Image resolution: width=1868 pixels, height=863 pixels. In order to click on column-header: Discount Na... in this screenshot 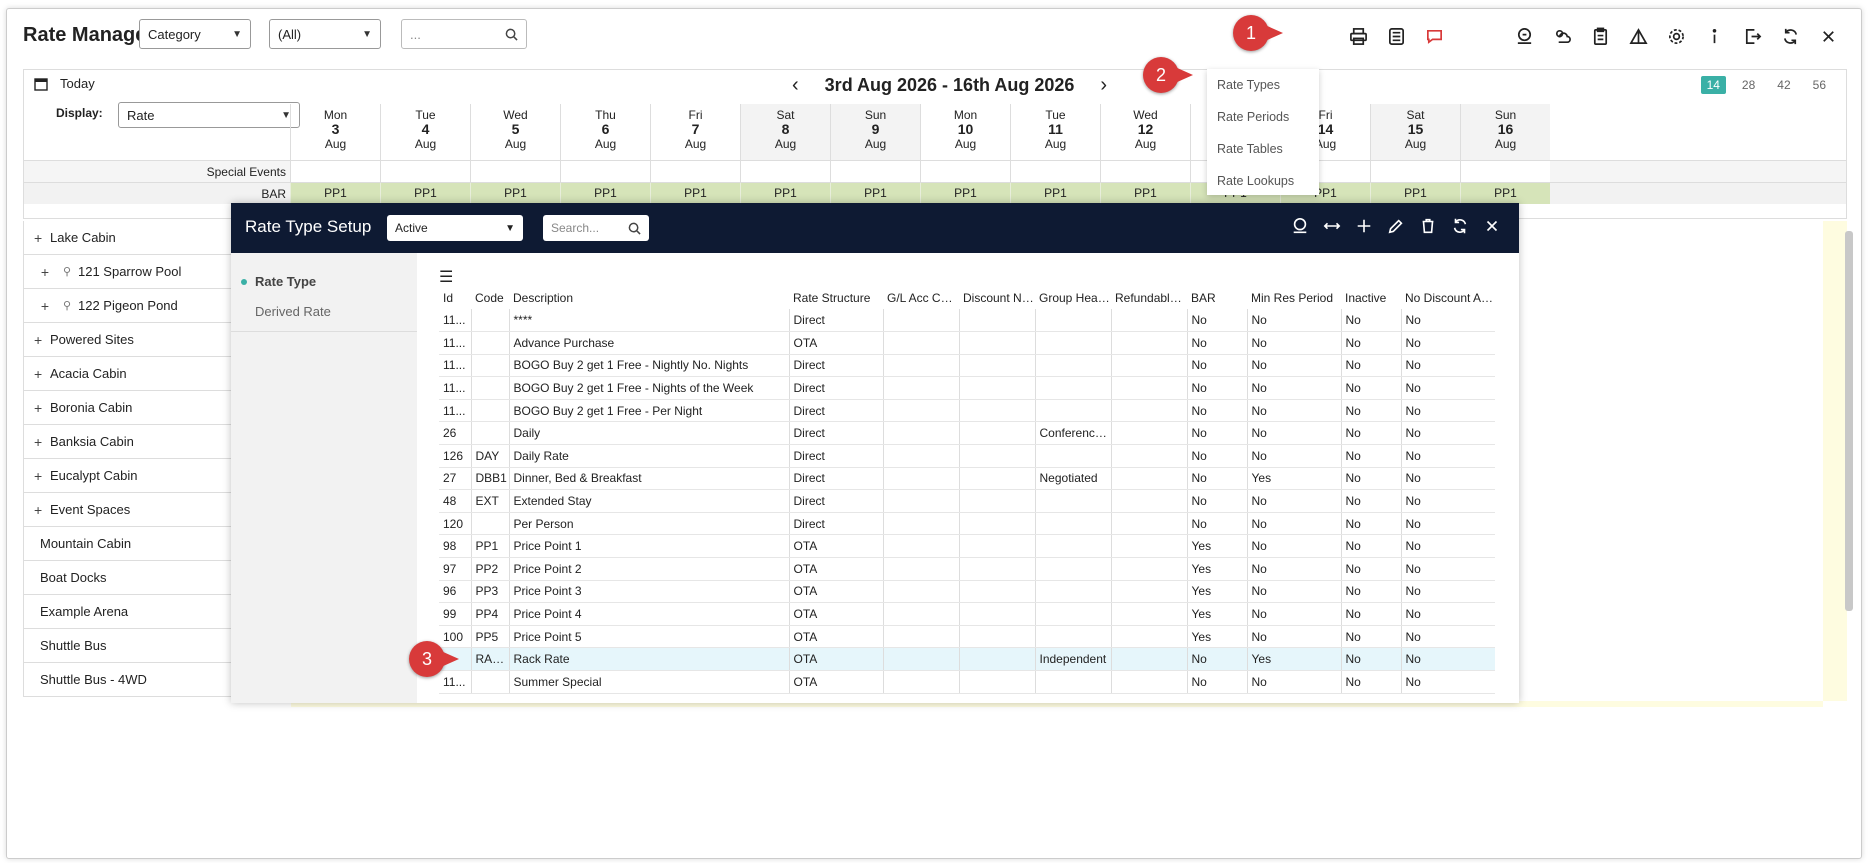, I will do `click(997, 298)`.